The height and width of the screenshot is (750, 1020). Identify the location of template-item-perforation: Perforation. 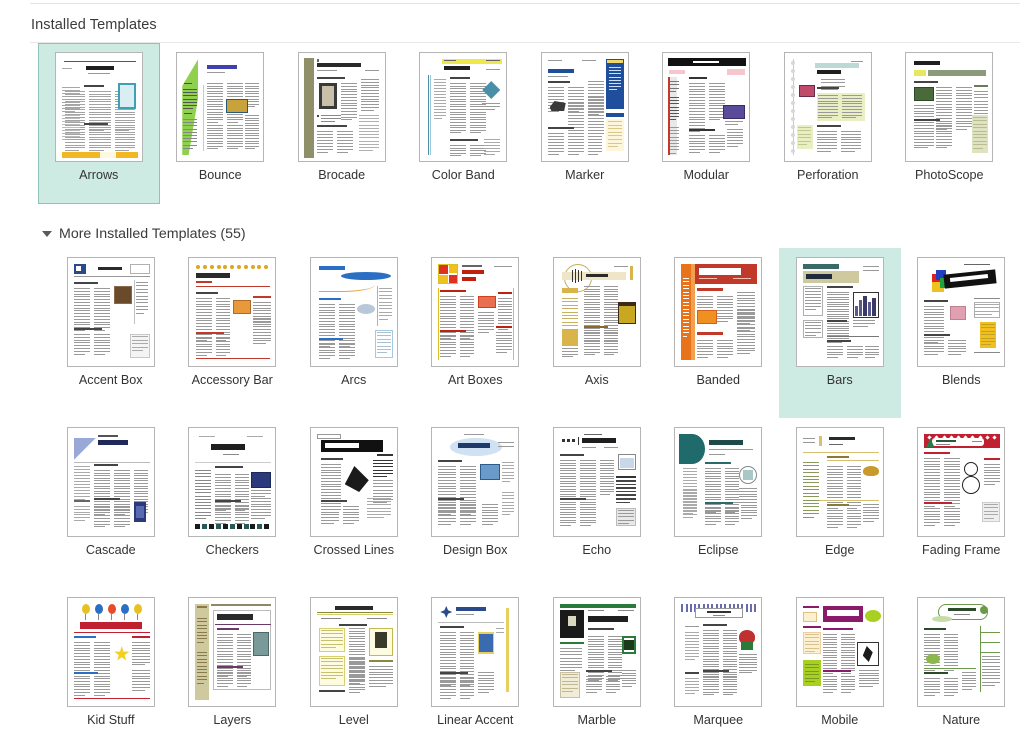
(828, 123).